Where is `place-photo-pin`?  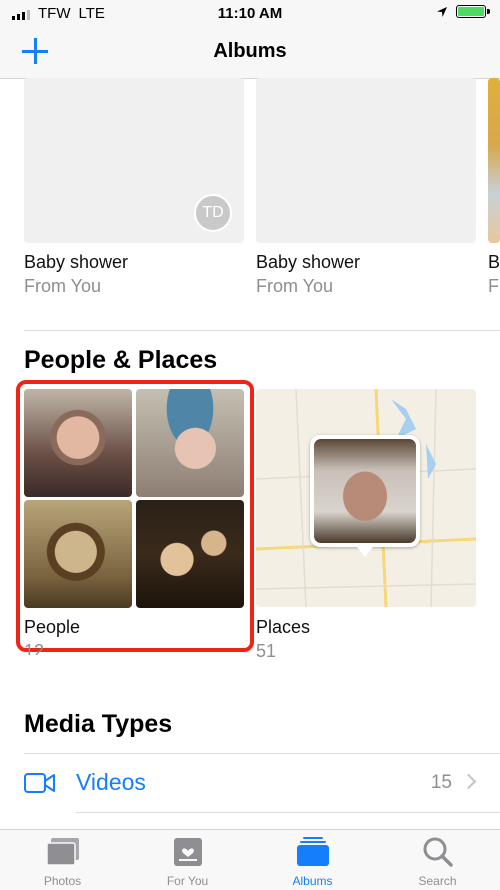
place-photo-pin is located at coordinates (365, 496).